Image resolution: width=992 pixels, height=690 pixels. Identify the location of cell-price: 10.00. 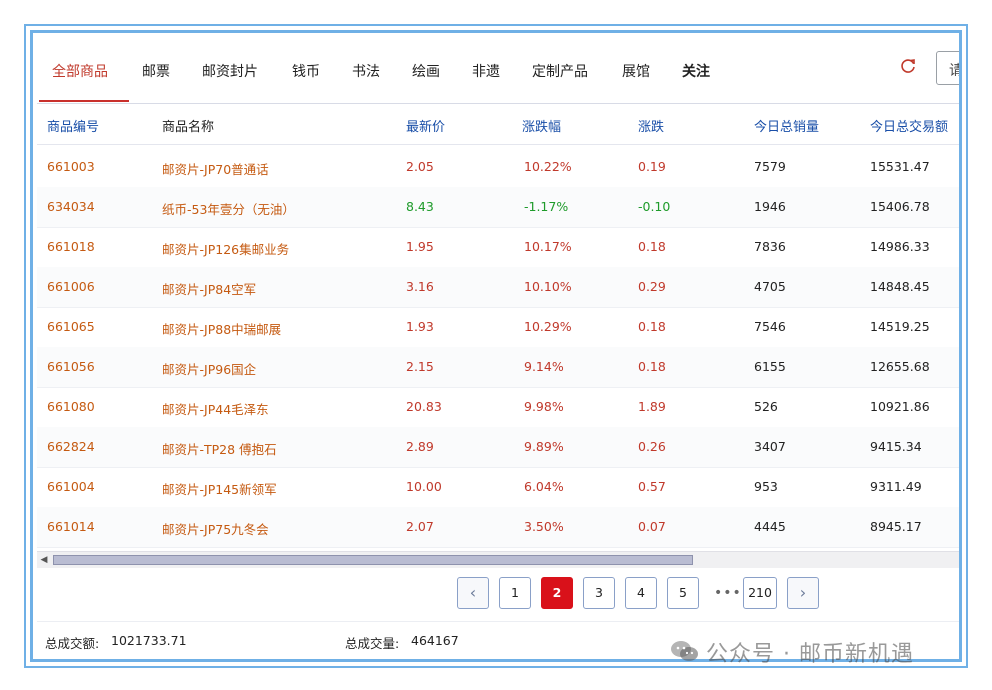
(424, 486).